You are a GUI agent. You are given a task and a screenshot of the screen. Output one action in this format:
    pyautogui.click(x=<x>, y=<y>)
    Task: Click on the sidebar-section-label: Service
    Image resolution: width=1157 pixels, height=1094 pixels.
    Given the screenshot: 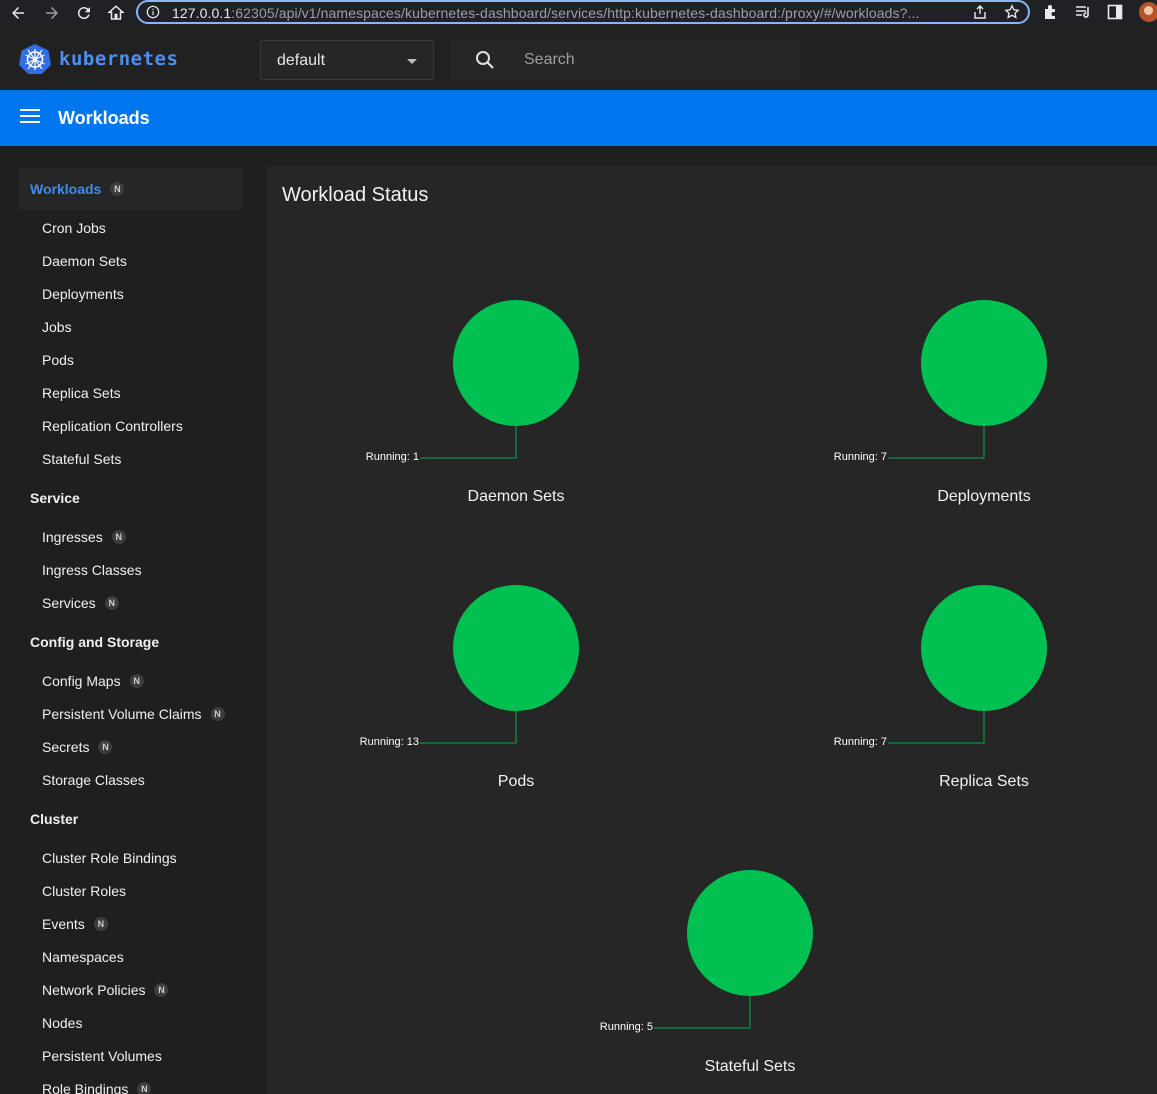 What is the action you would take?
    pyautogui.click(x=55, y=498)
    